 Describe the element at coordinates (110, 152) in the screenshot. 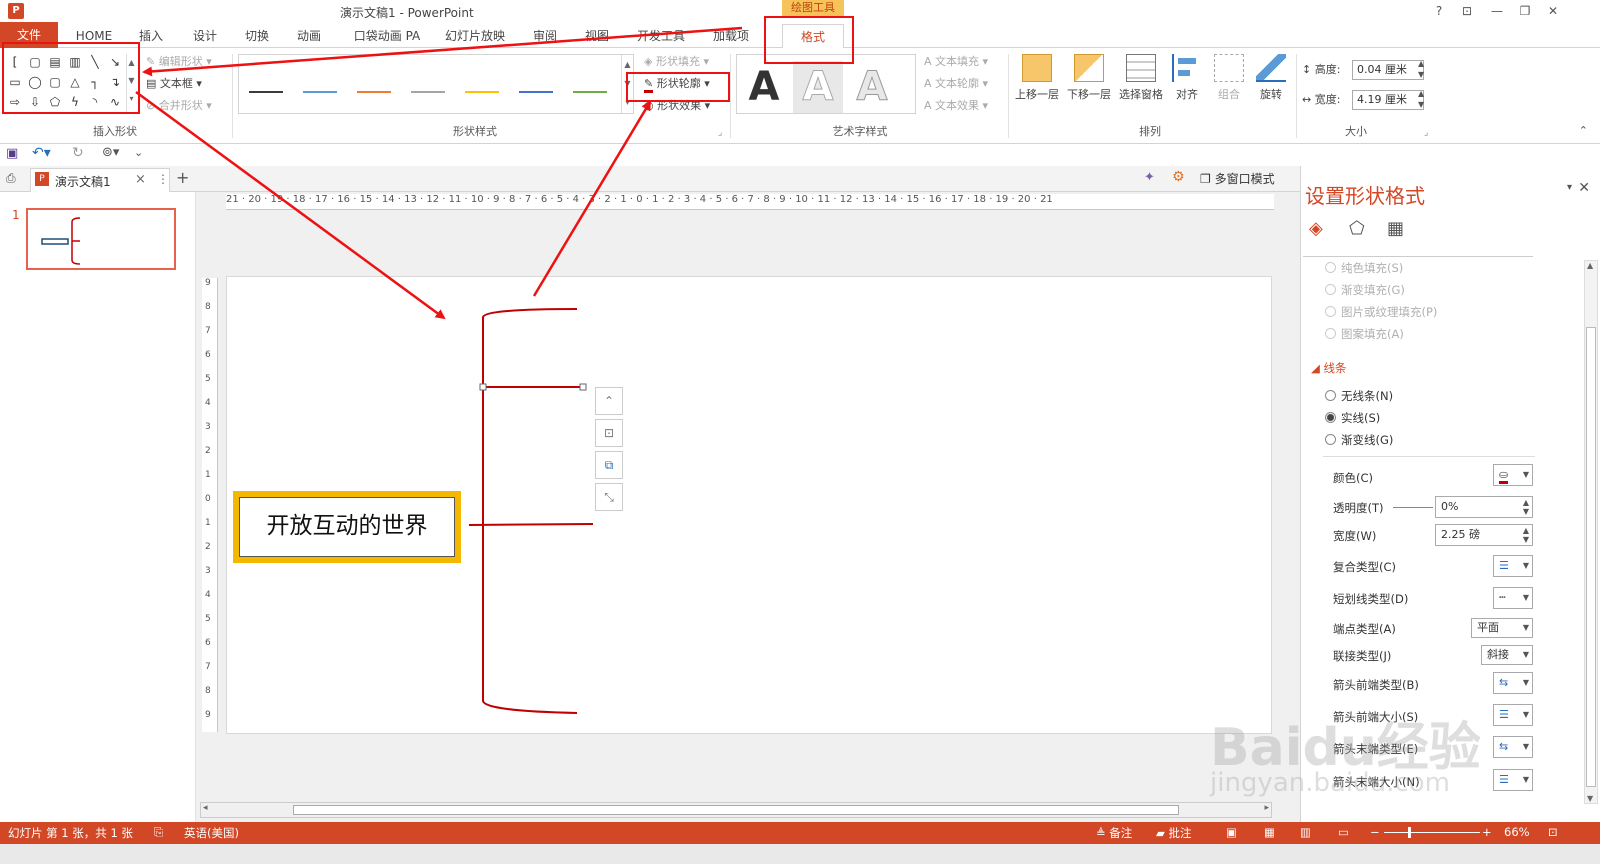

I see `present-icon: ⊚▾` at that location.